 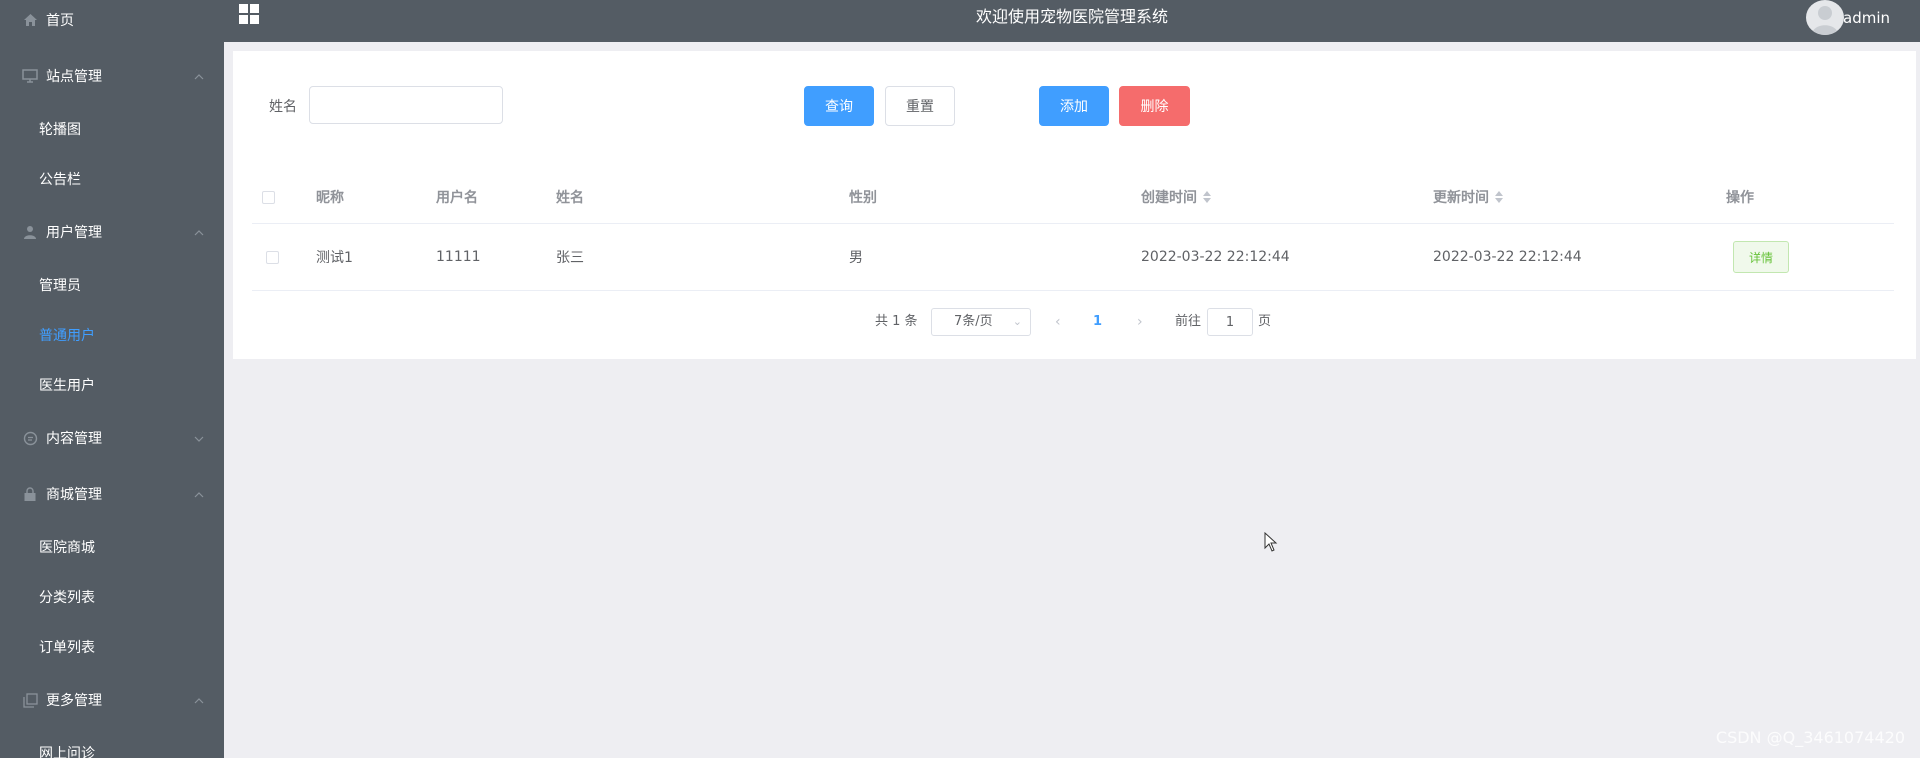 I want to click on chat-icon, so click(x=30, y=438).